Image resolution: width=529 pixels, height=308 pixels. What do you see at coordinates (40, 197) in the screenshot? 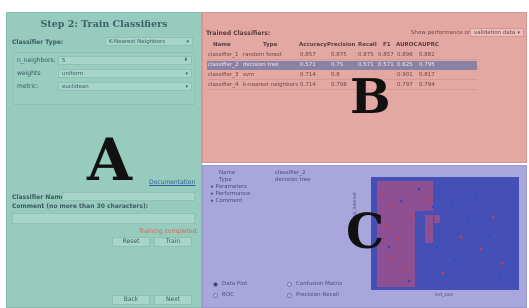
I see `classifier-name-label: Classifier Name:` at bounding box center [40, 197].